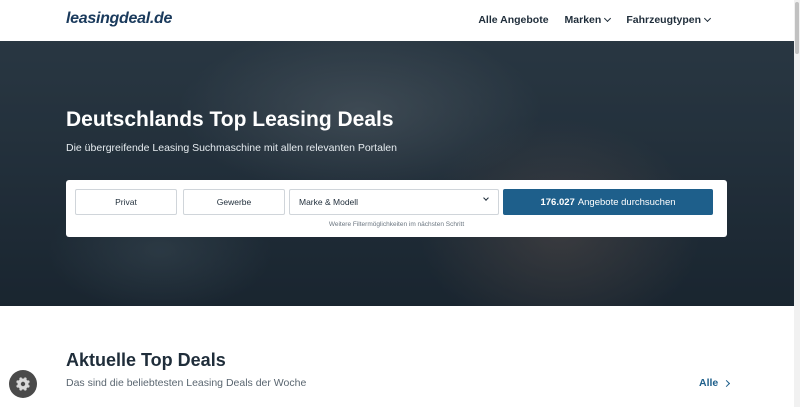 This screenshot has width=800, height=407. I want to click on all-deals-link-label: Alle, so click(709, 383).